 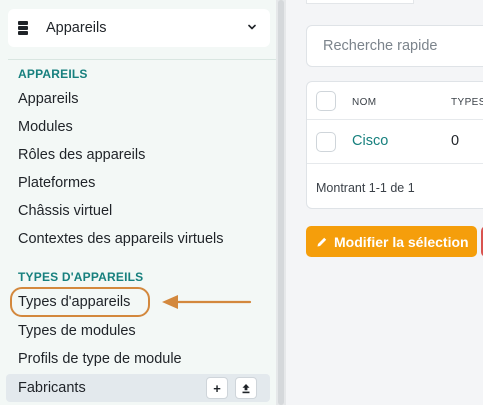 I want to click on table-row: Cisco 0, so click(x=395, y=142).